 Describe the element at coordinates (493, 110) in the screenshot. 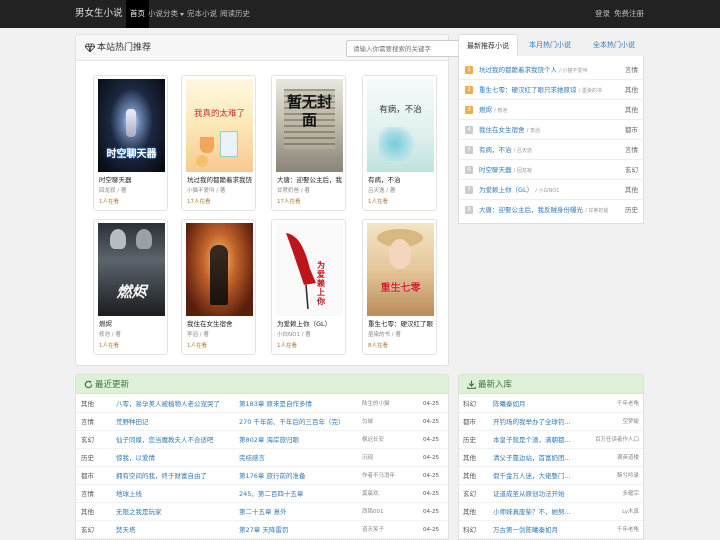

I see `rank-title: 燃烬 / 桉池` at that location.